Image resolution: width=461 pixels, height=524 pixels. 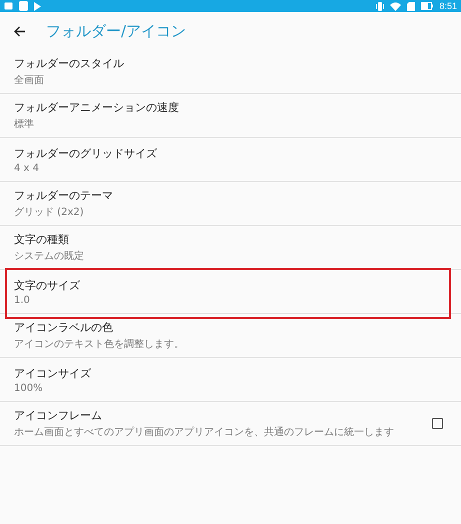 I want to click on setting-title: フォルダーのスタイル, so click(x=230, y=63).